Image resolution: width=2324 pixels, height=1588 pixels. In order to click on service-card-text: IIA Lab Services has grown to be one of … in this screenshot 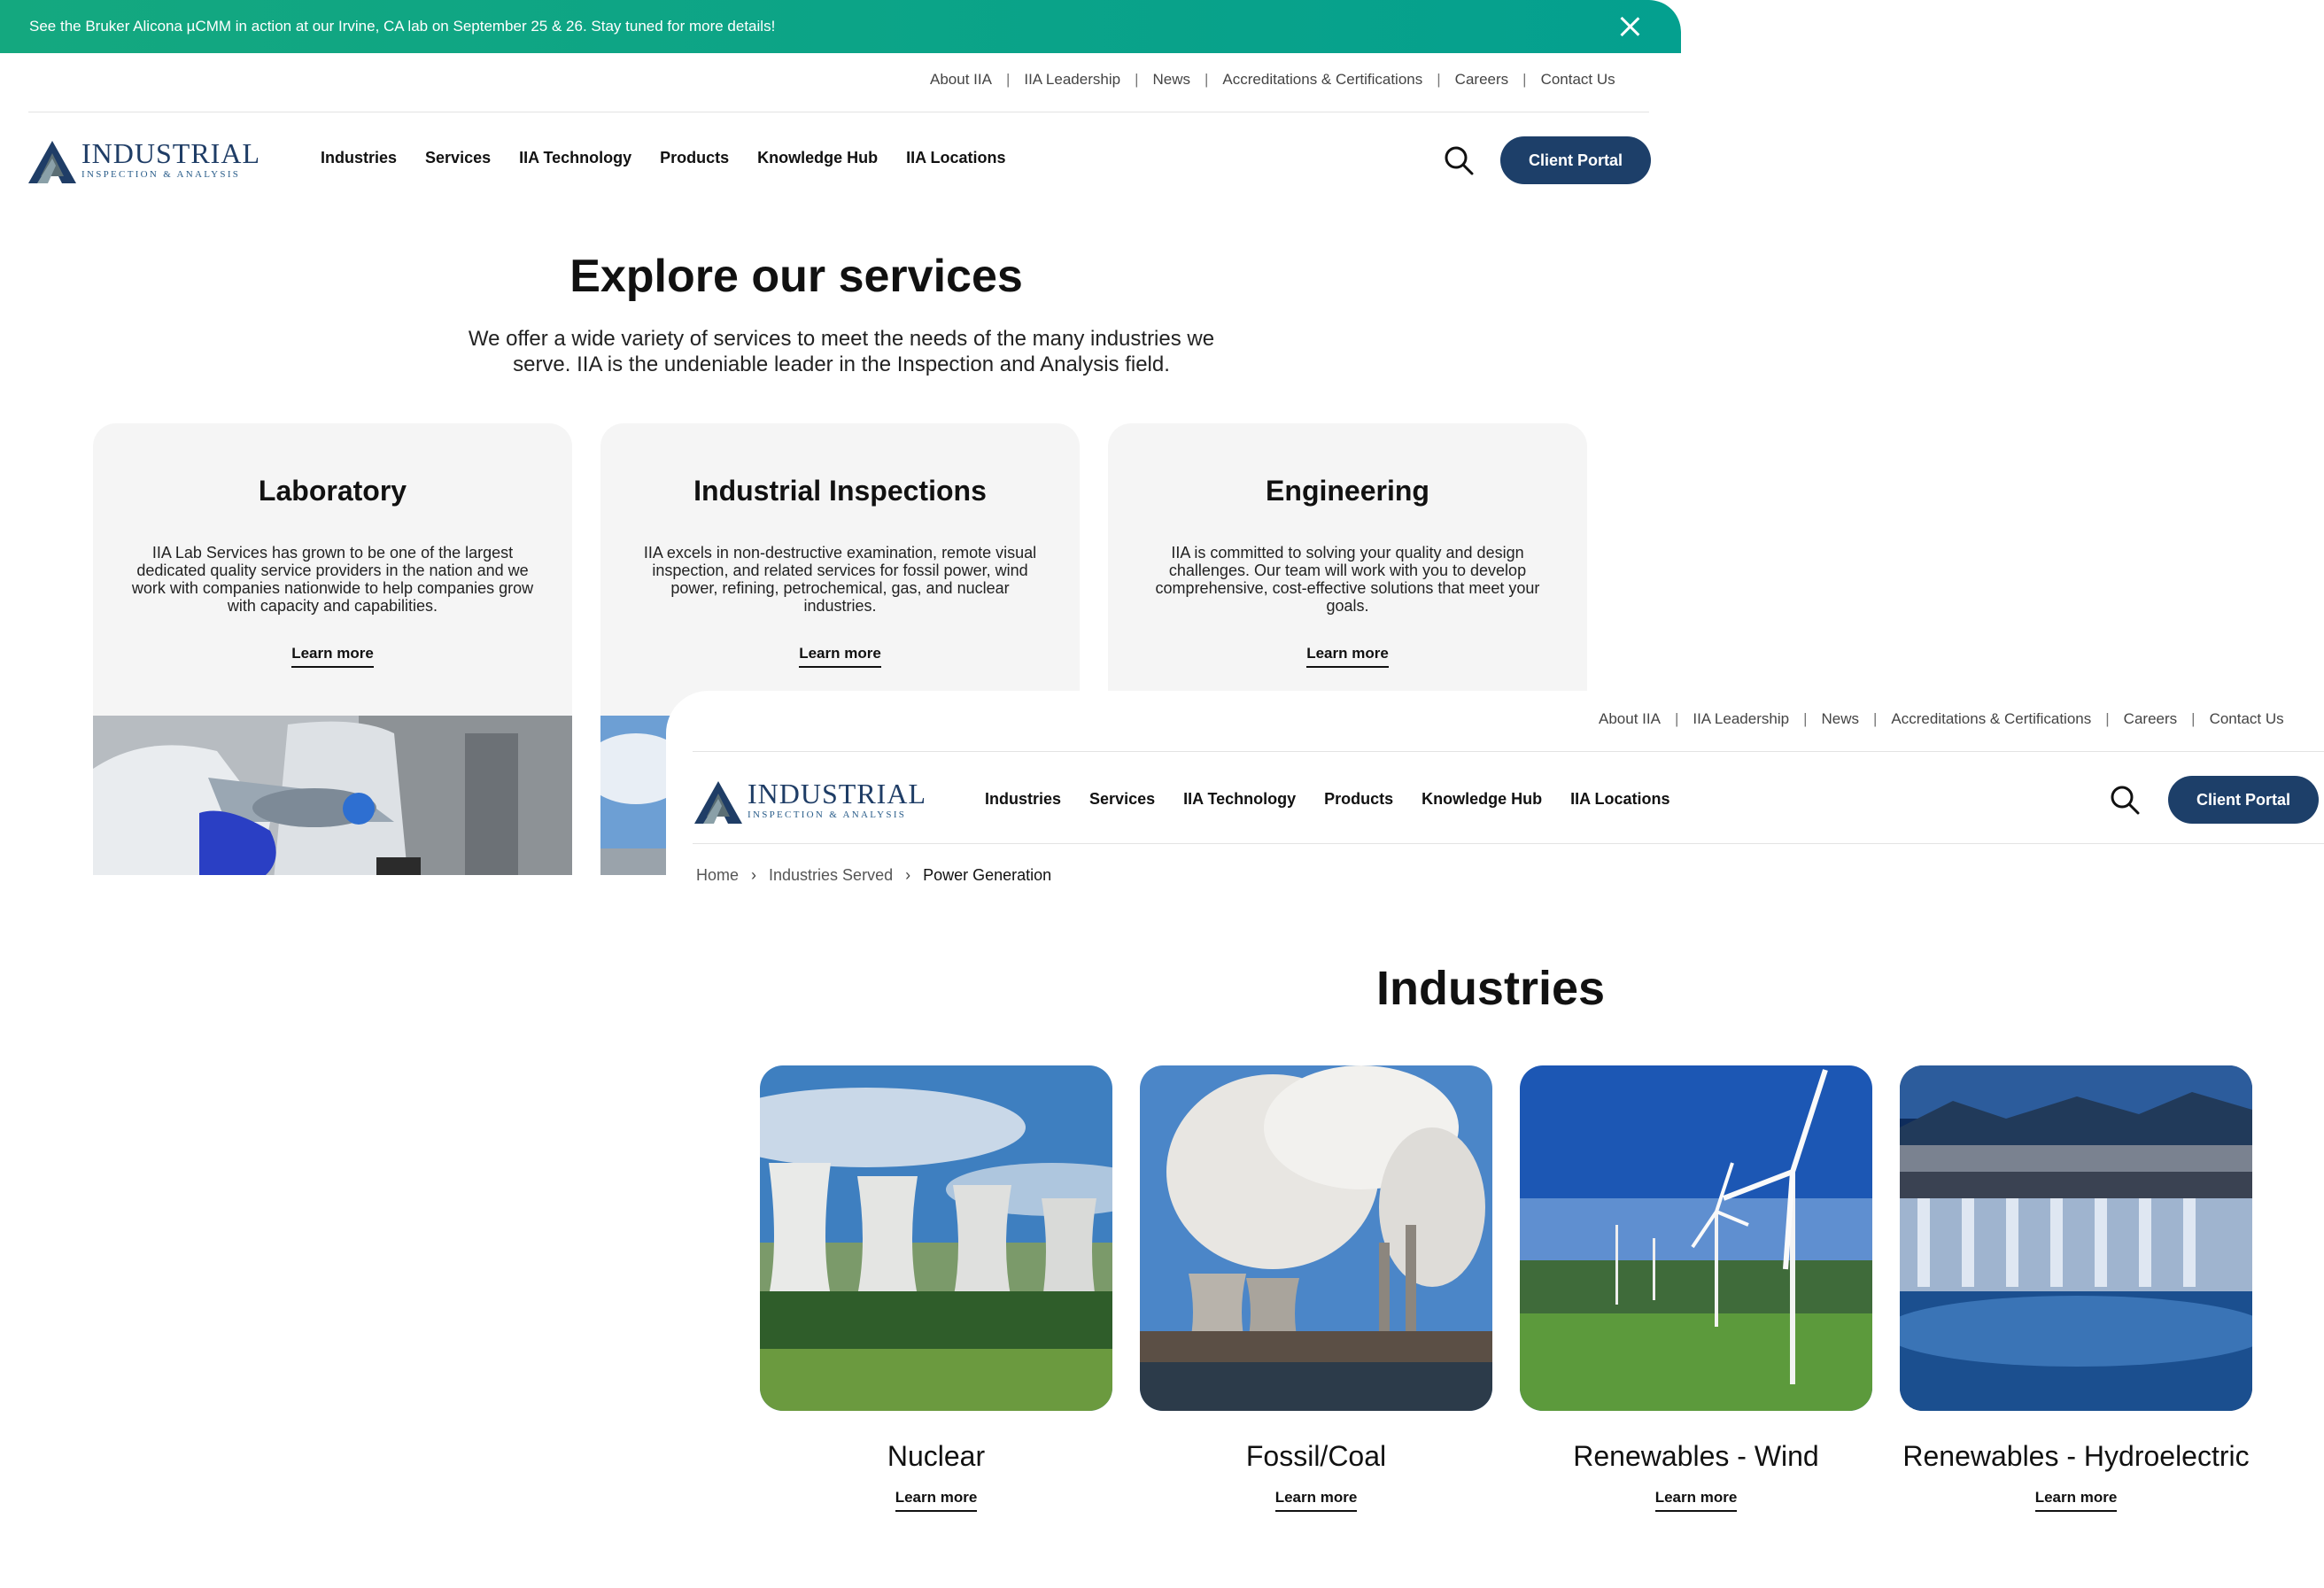, I will do `click(332, 579)`.